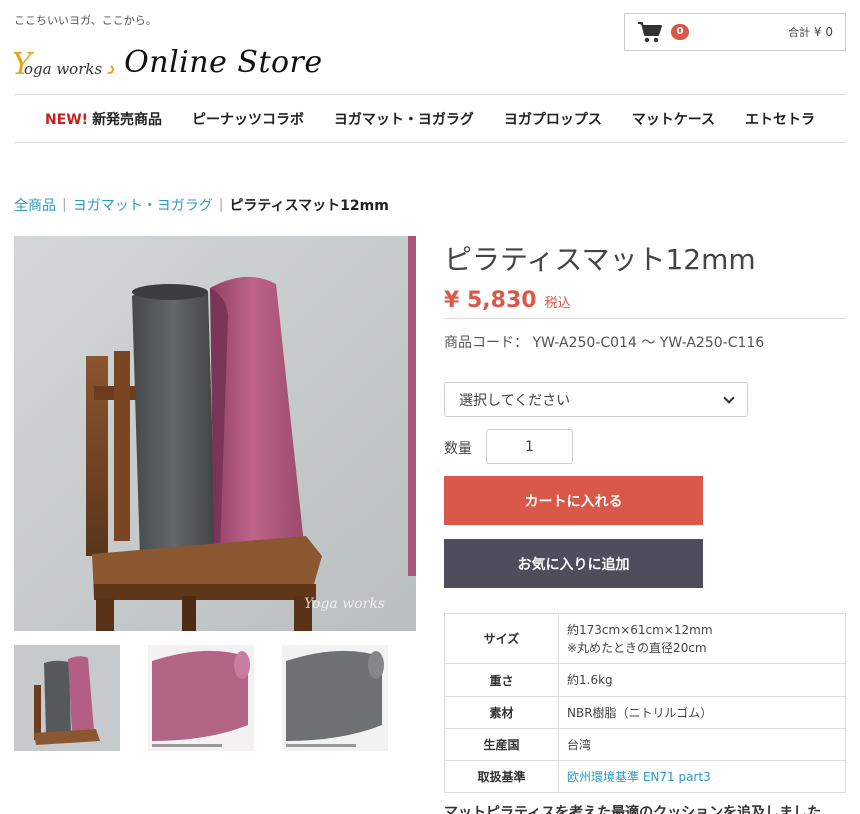 This screenshot has width=860, height=814. What do you see at coordinates (529, 446) in the screenshot?
I see `quantity-input: 1` at bounding box center [529, 446].